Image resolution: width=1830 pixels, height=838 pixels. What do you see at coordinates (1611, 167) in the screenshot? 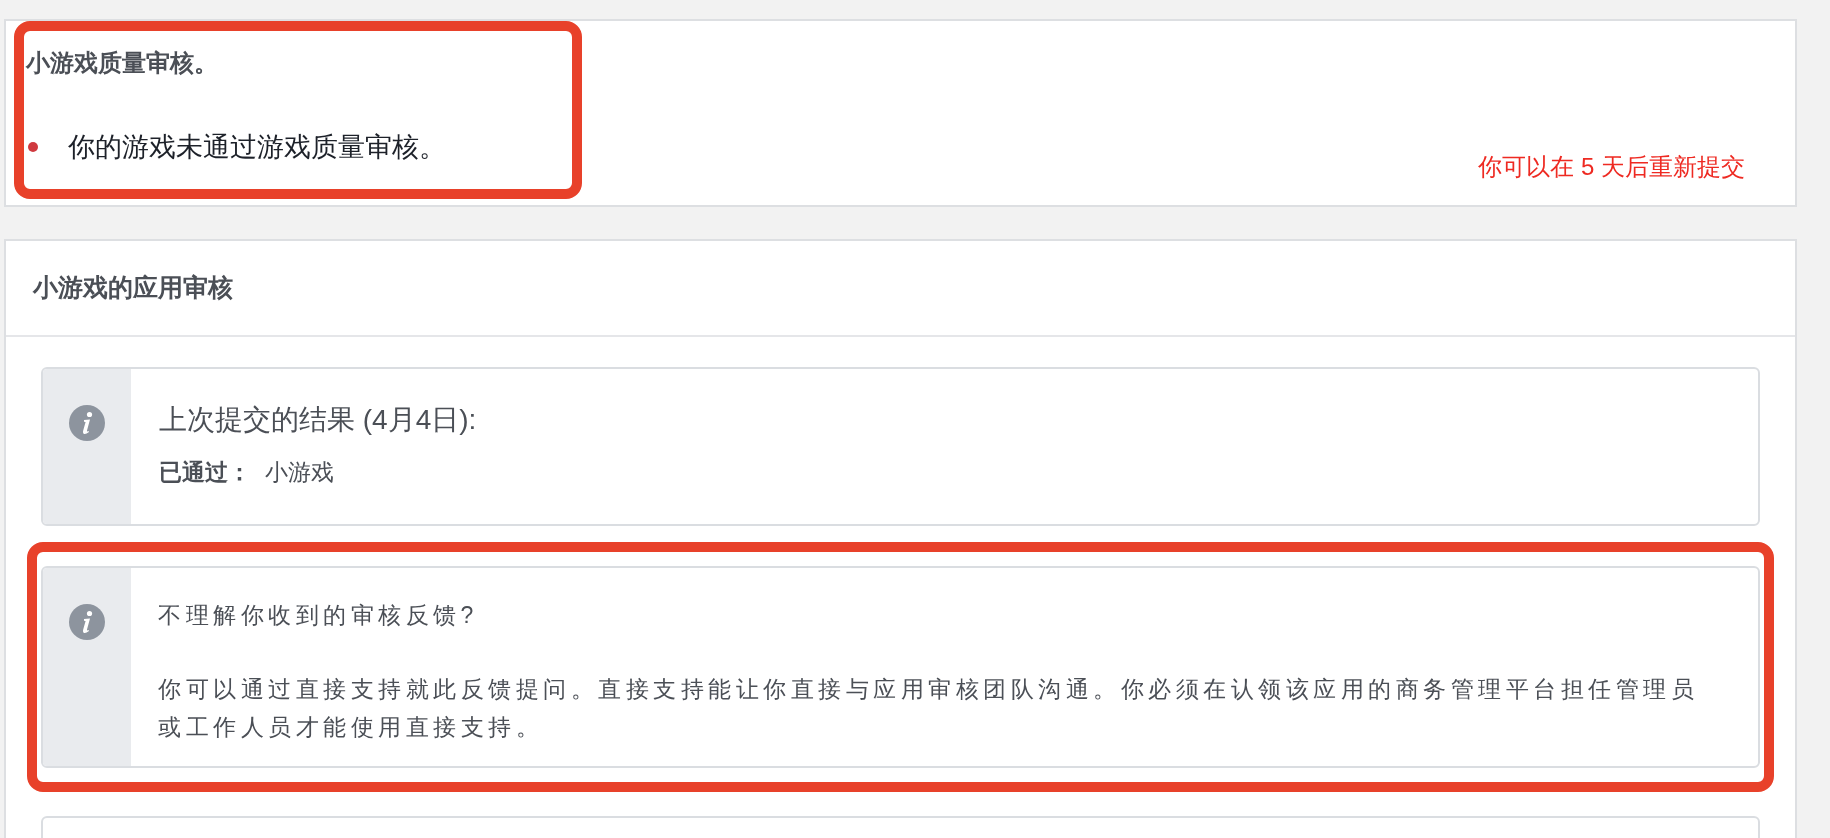
I see `resubmit-note: 你可以在 5 天后重新提交` at bounding box center [1611, 167].